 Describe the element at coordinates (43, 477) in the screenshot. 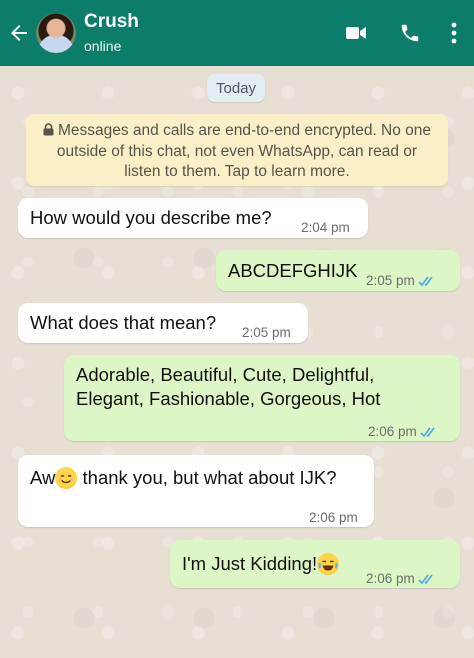

I see `message-text-before-emoji: Aw` at that location.